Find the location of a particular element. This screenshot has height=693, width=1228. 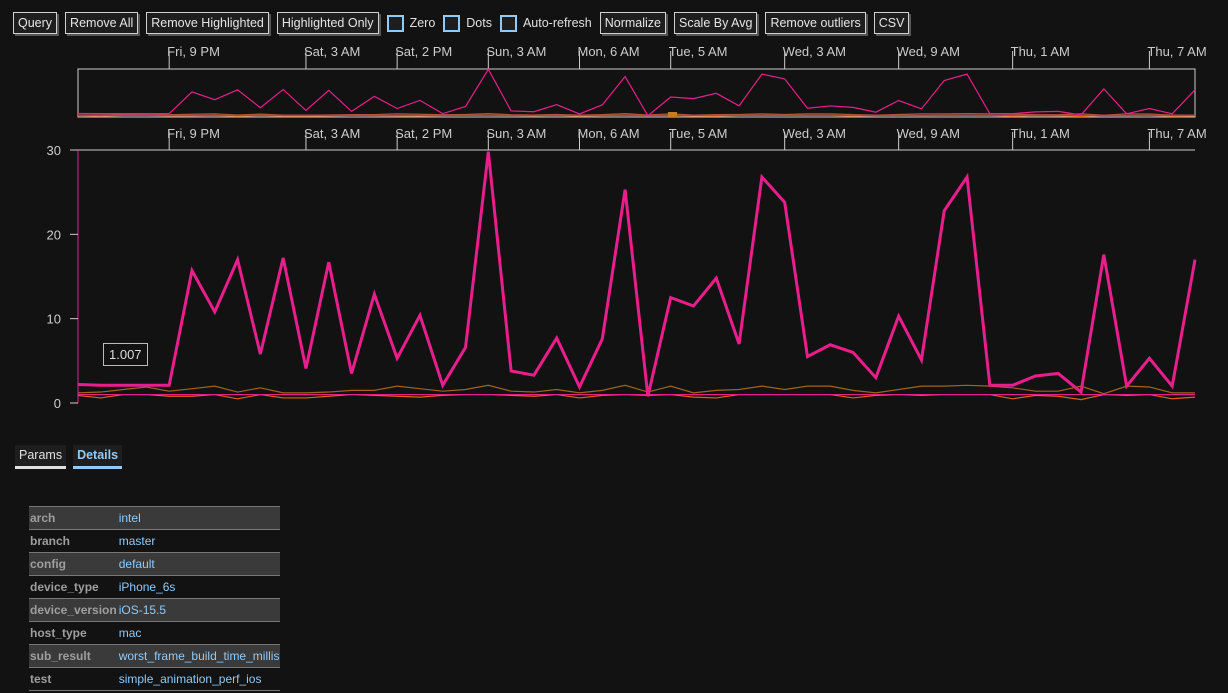

main-x-tick-label: Sun, 3 AM is located at coordinates (516, 133).